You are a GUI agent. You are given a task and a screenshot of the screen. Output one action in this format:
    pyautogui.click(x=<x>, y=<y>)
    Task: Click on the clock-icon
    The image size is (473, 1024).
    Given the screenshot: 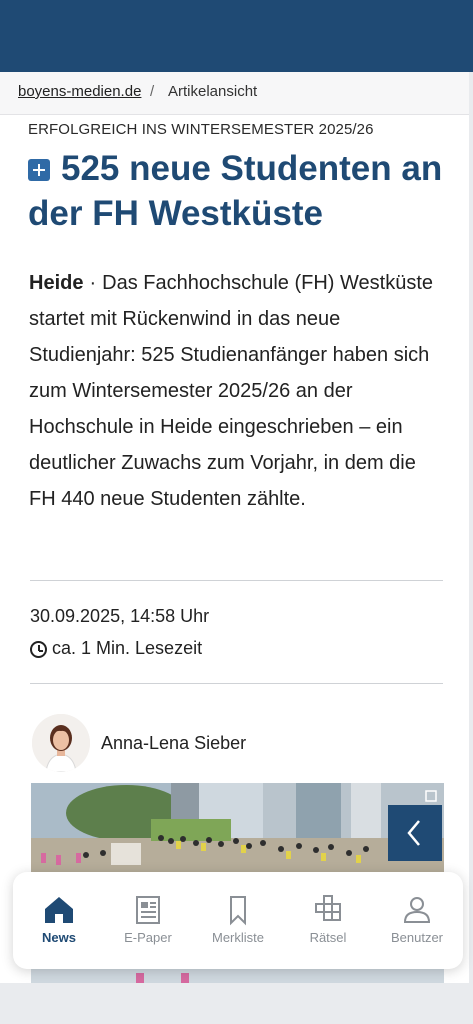 What is the action you would take?
    pyautogui.click(x=38, y=649)
    